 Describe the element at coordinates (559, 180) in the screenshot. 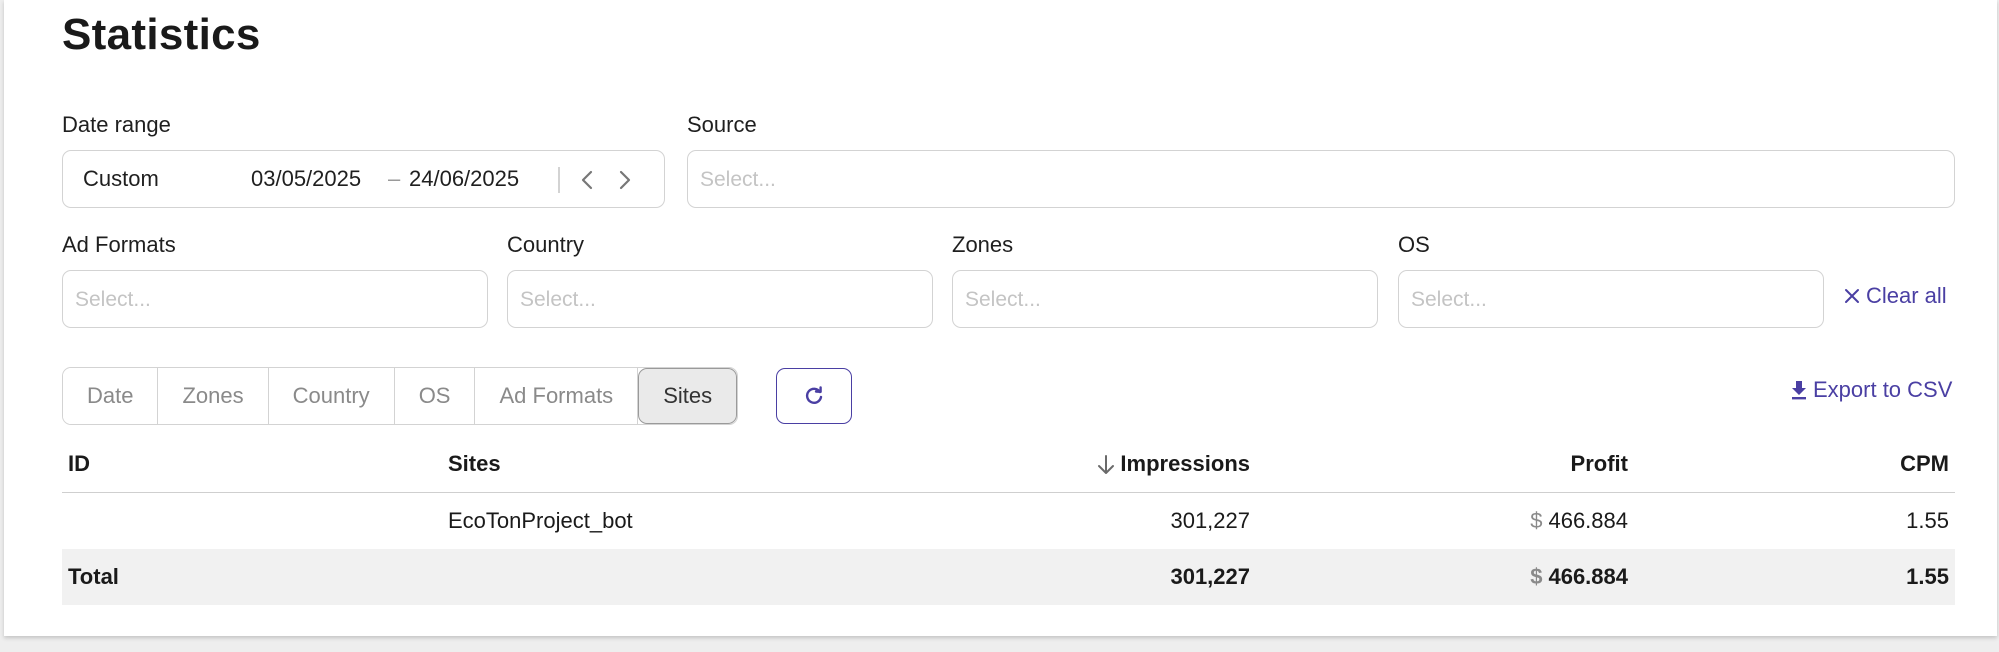

I see `date-range-divider` at that location.